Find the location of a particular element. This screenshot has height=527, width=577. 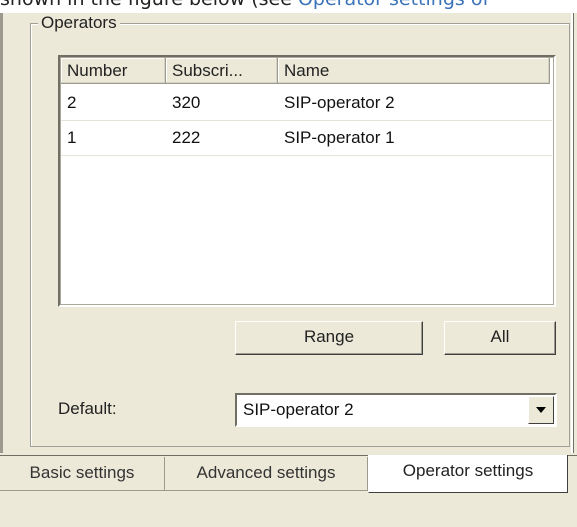

column-header-name: Name is located at coordinates (414, 71).